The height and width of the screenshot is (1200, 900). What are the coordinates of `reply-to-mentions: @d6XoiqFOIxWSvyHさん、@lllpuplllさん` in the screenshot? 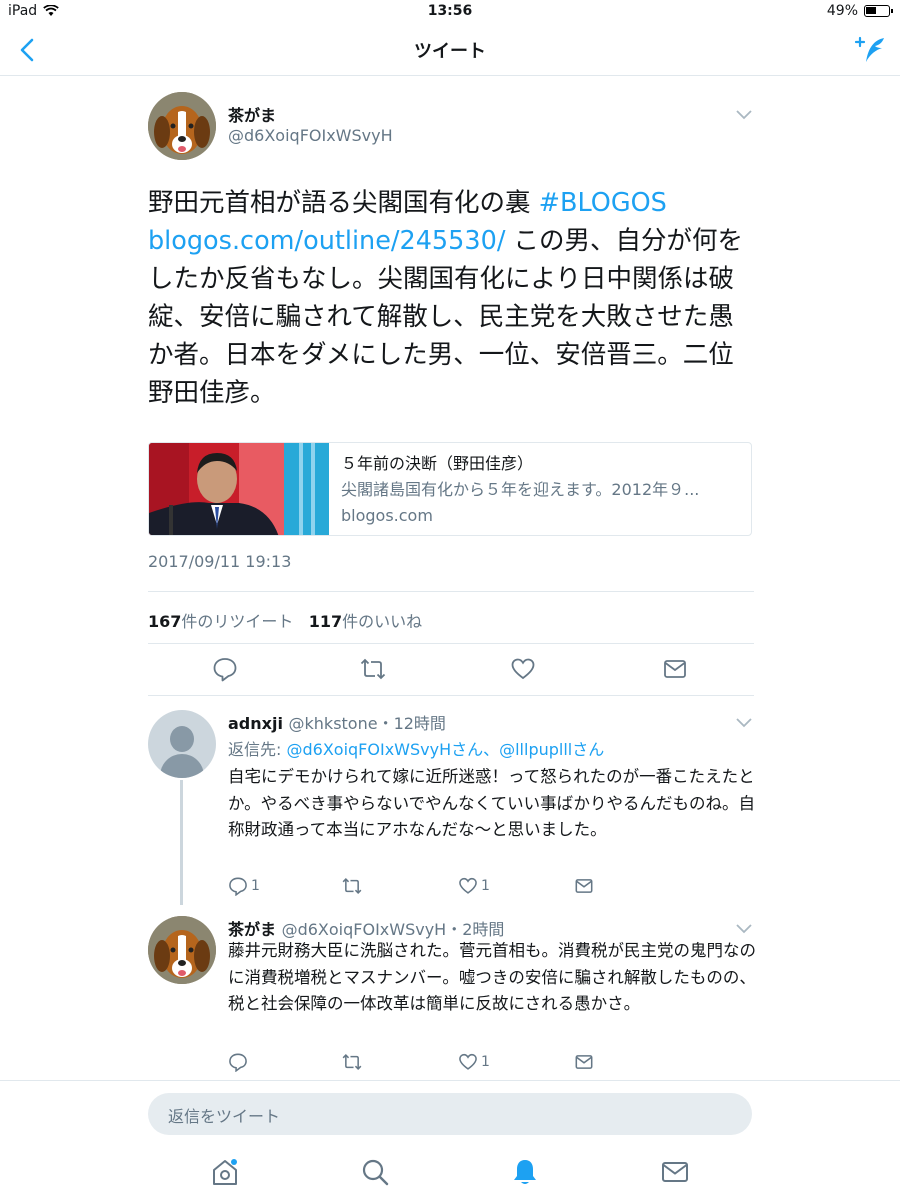 It's located at (445, 749).